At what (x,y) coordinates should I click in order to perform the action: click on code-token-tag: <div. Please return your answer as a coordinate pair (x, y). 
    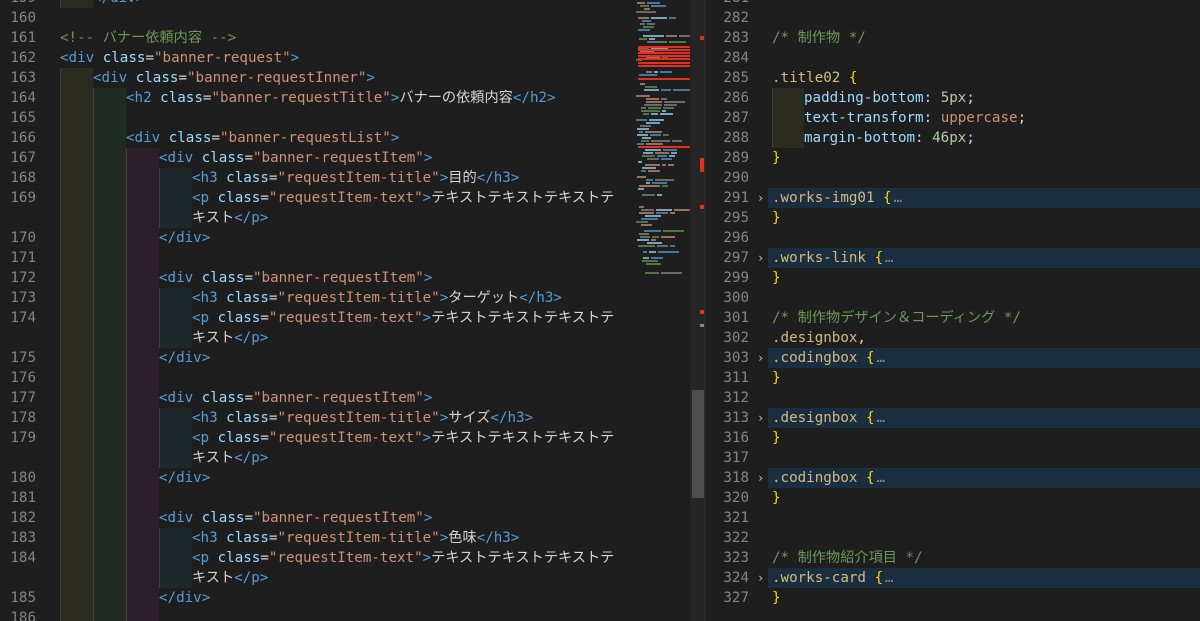
    Looking at the image, I should click on (180, 278).